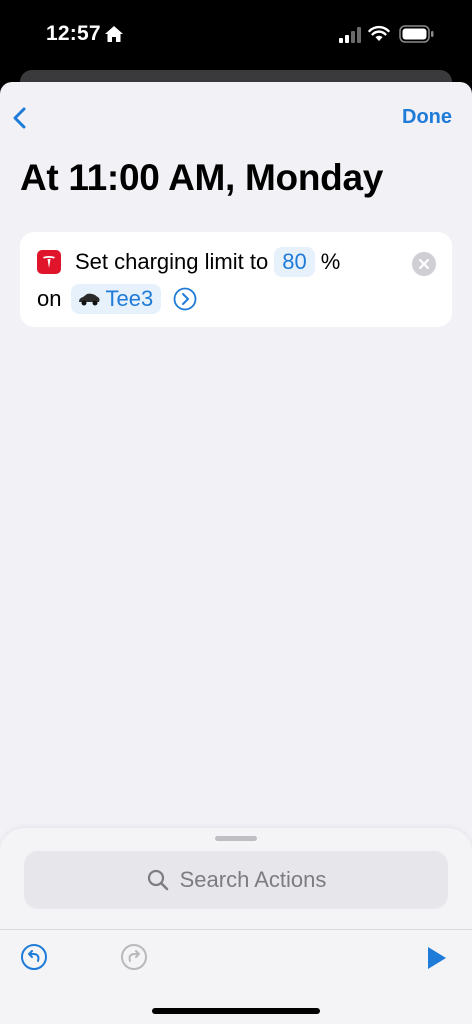 The image size is (472, 1024). Describe the element at coordinates (424, 264) in the screenshot. I see `close-circle-icon` at that location.